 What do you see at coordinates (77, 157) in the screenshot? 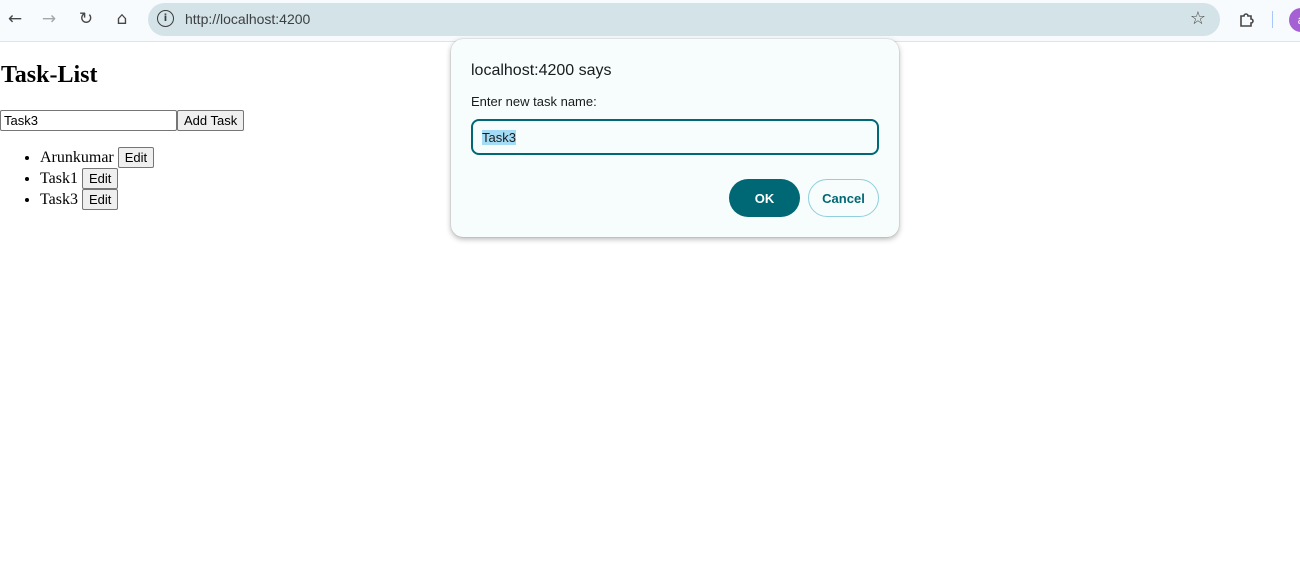
I see `task-name: Arunkumar` at bounding box center [77, 157].